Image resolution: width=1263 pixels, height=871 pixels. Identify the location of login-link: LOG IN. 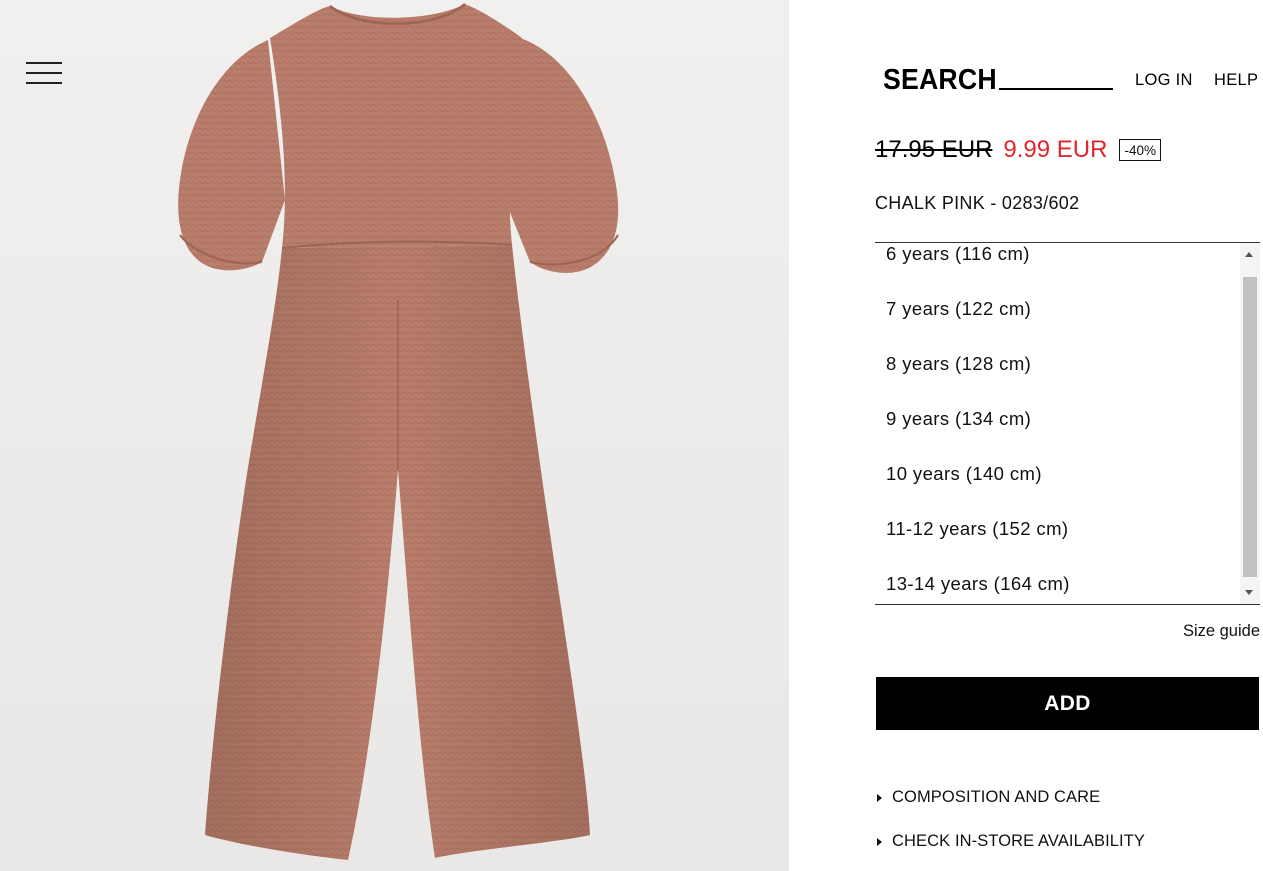
(1164, 80).